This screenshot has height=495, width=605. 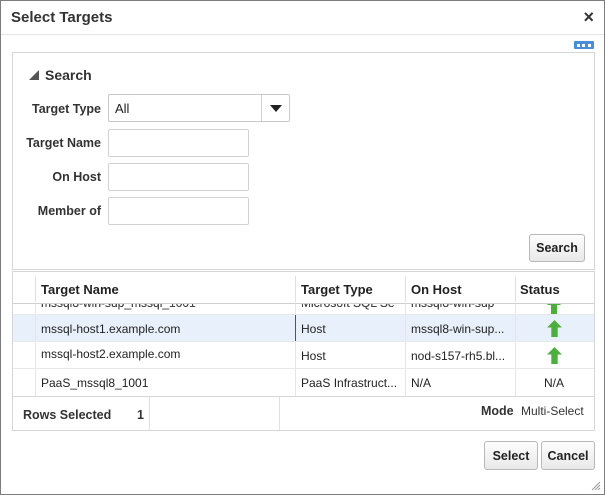 What do you see at coordinates (275, 108) in the screenshot?
I see `chevron-down-icon` at bounding box center [275, 108].